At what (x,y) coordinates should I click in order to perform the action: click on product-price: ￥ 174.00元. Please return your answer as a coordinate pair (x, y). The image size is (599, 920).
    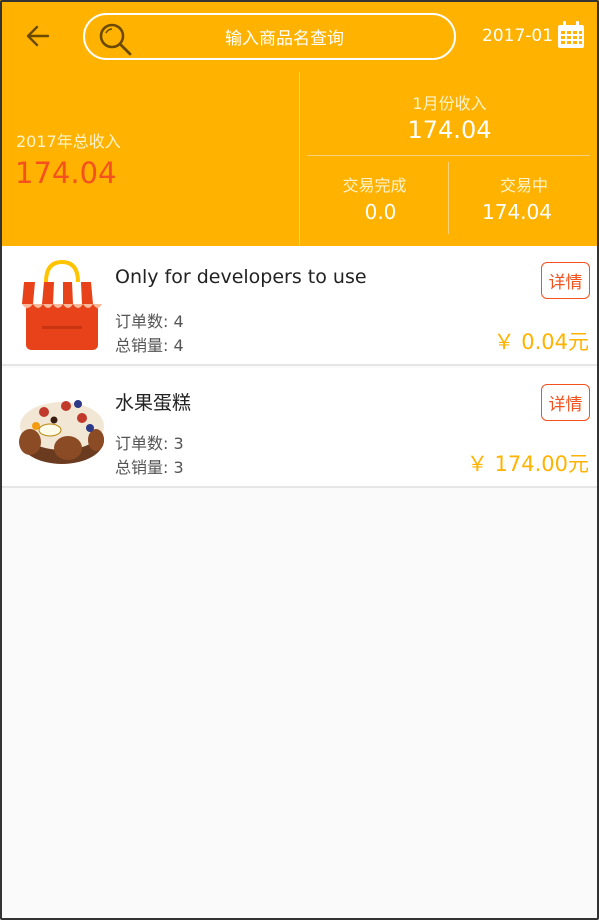
    Looking at the image, I should click on (527, 464).